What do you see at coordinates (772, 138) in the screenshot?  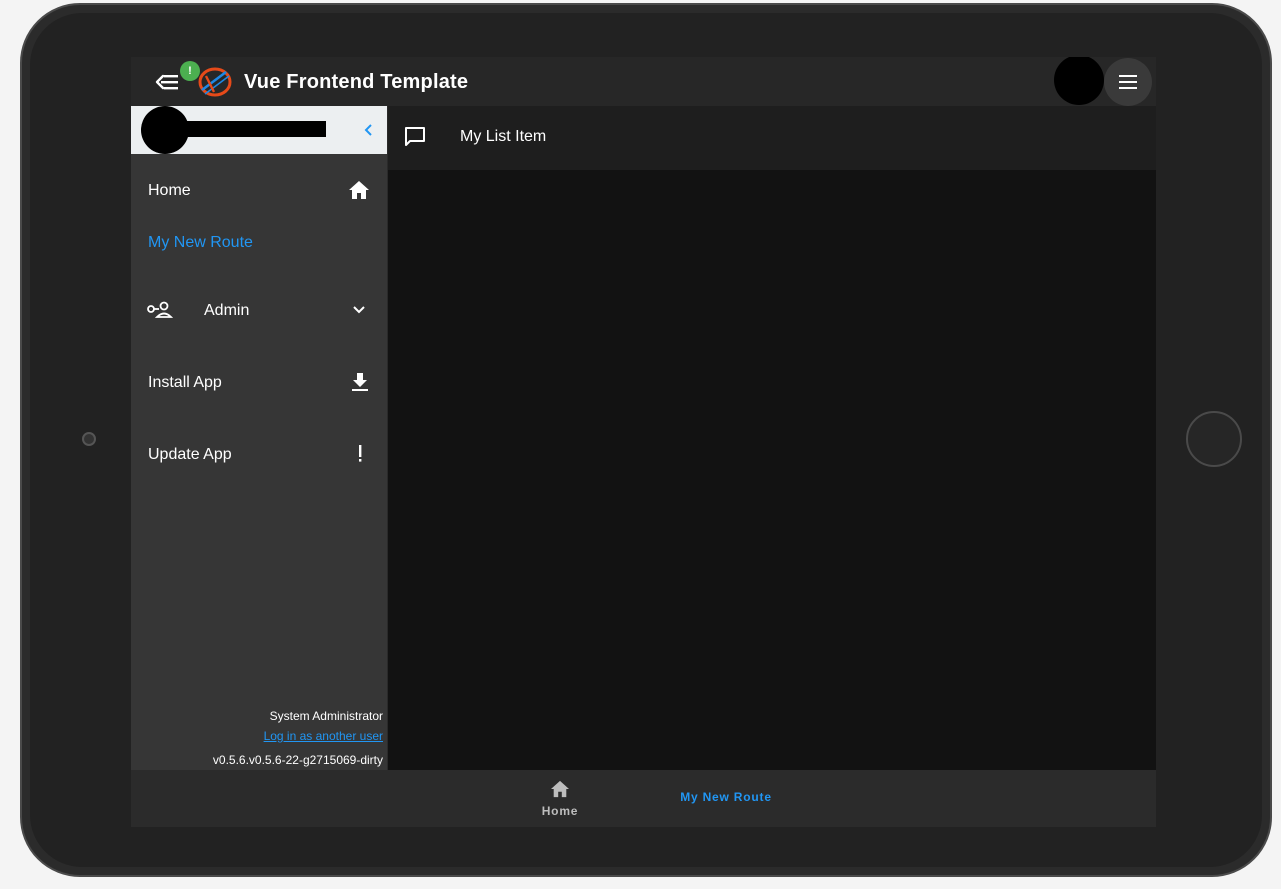 I see `list-item-header: My List Item` at bounding box center [772, 138].